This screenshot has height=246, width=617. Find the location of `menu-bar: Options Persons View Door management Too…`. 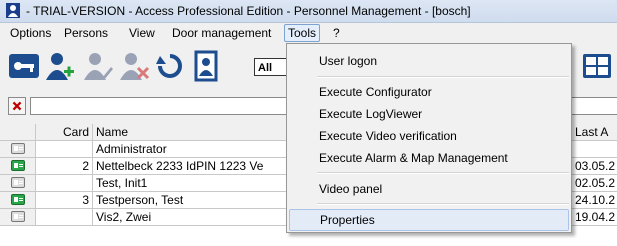

menu-bar: Options Persons View Door management Too… is located at coordinates (308, 33).